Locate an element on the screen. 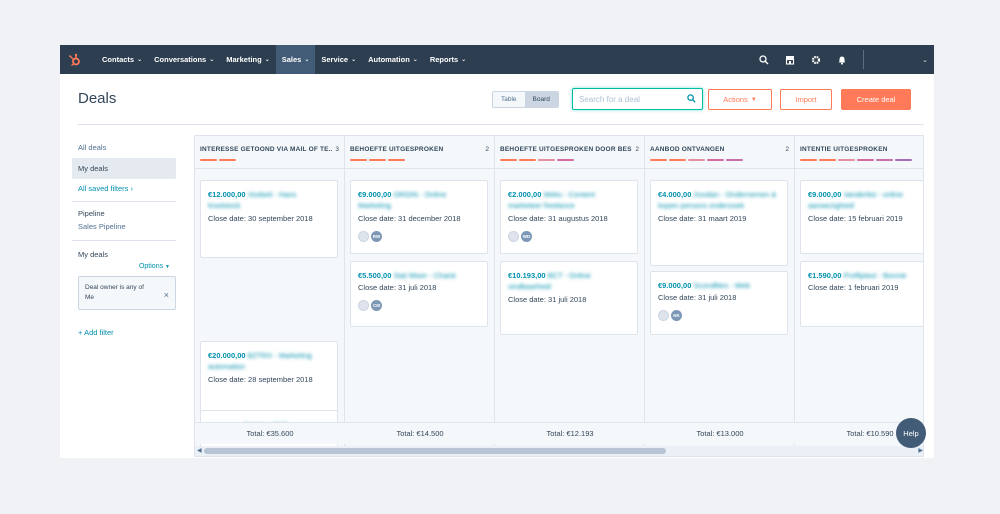  options-label: Options is located at coordinates (151, 266).